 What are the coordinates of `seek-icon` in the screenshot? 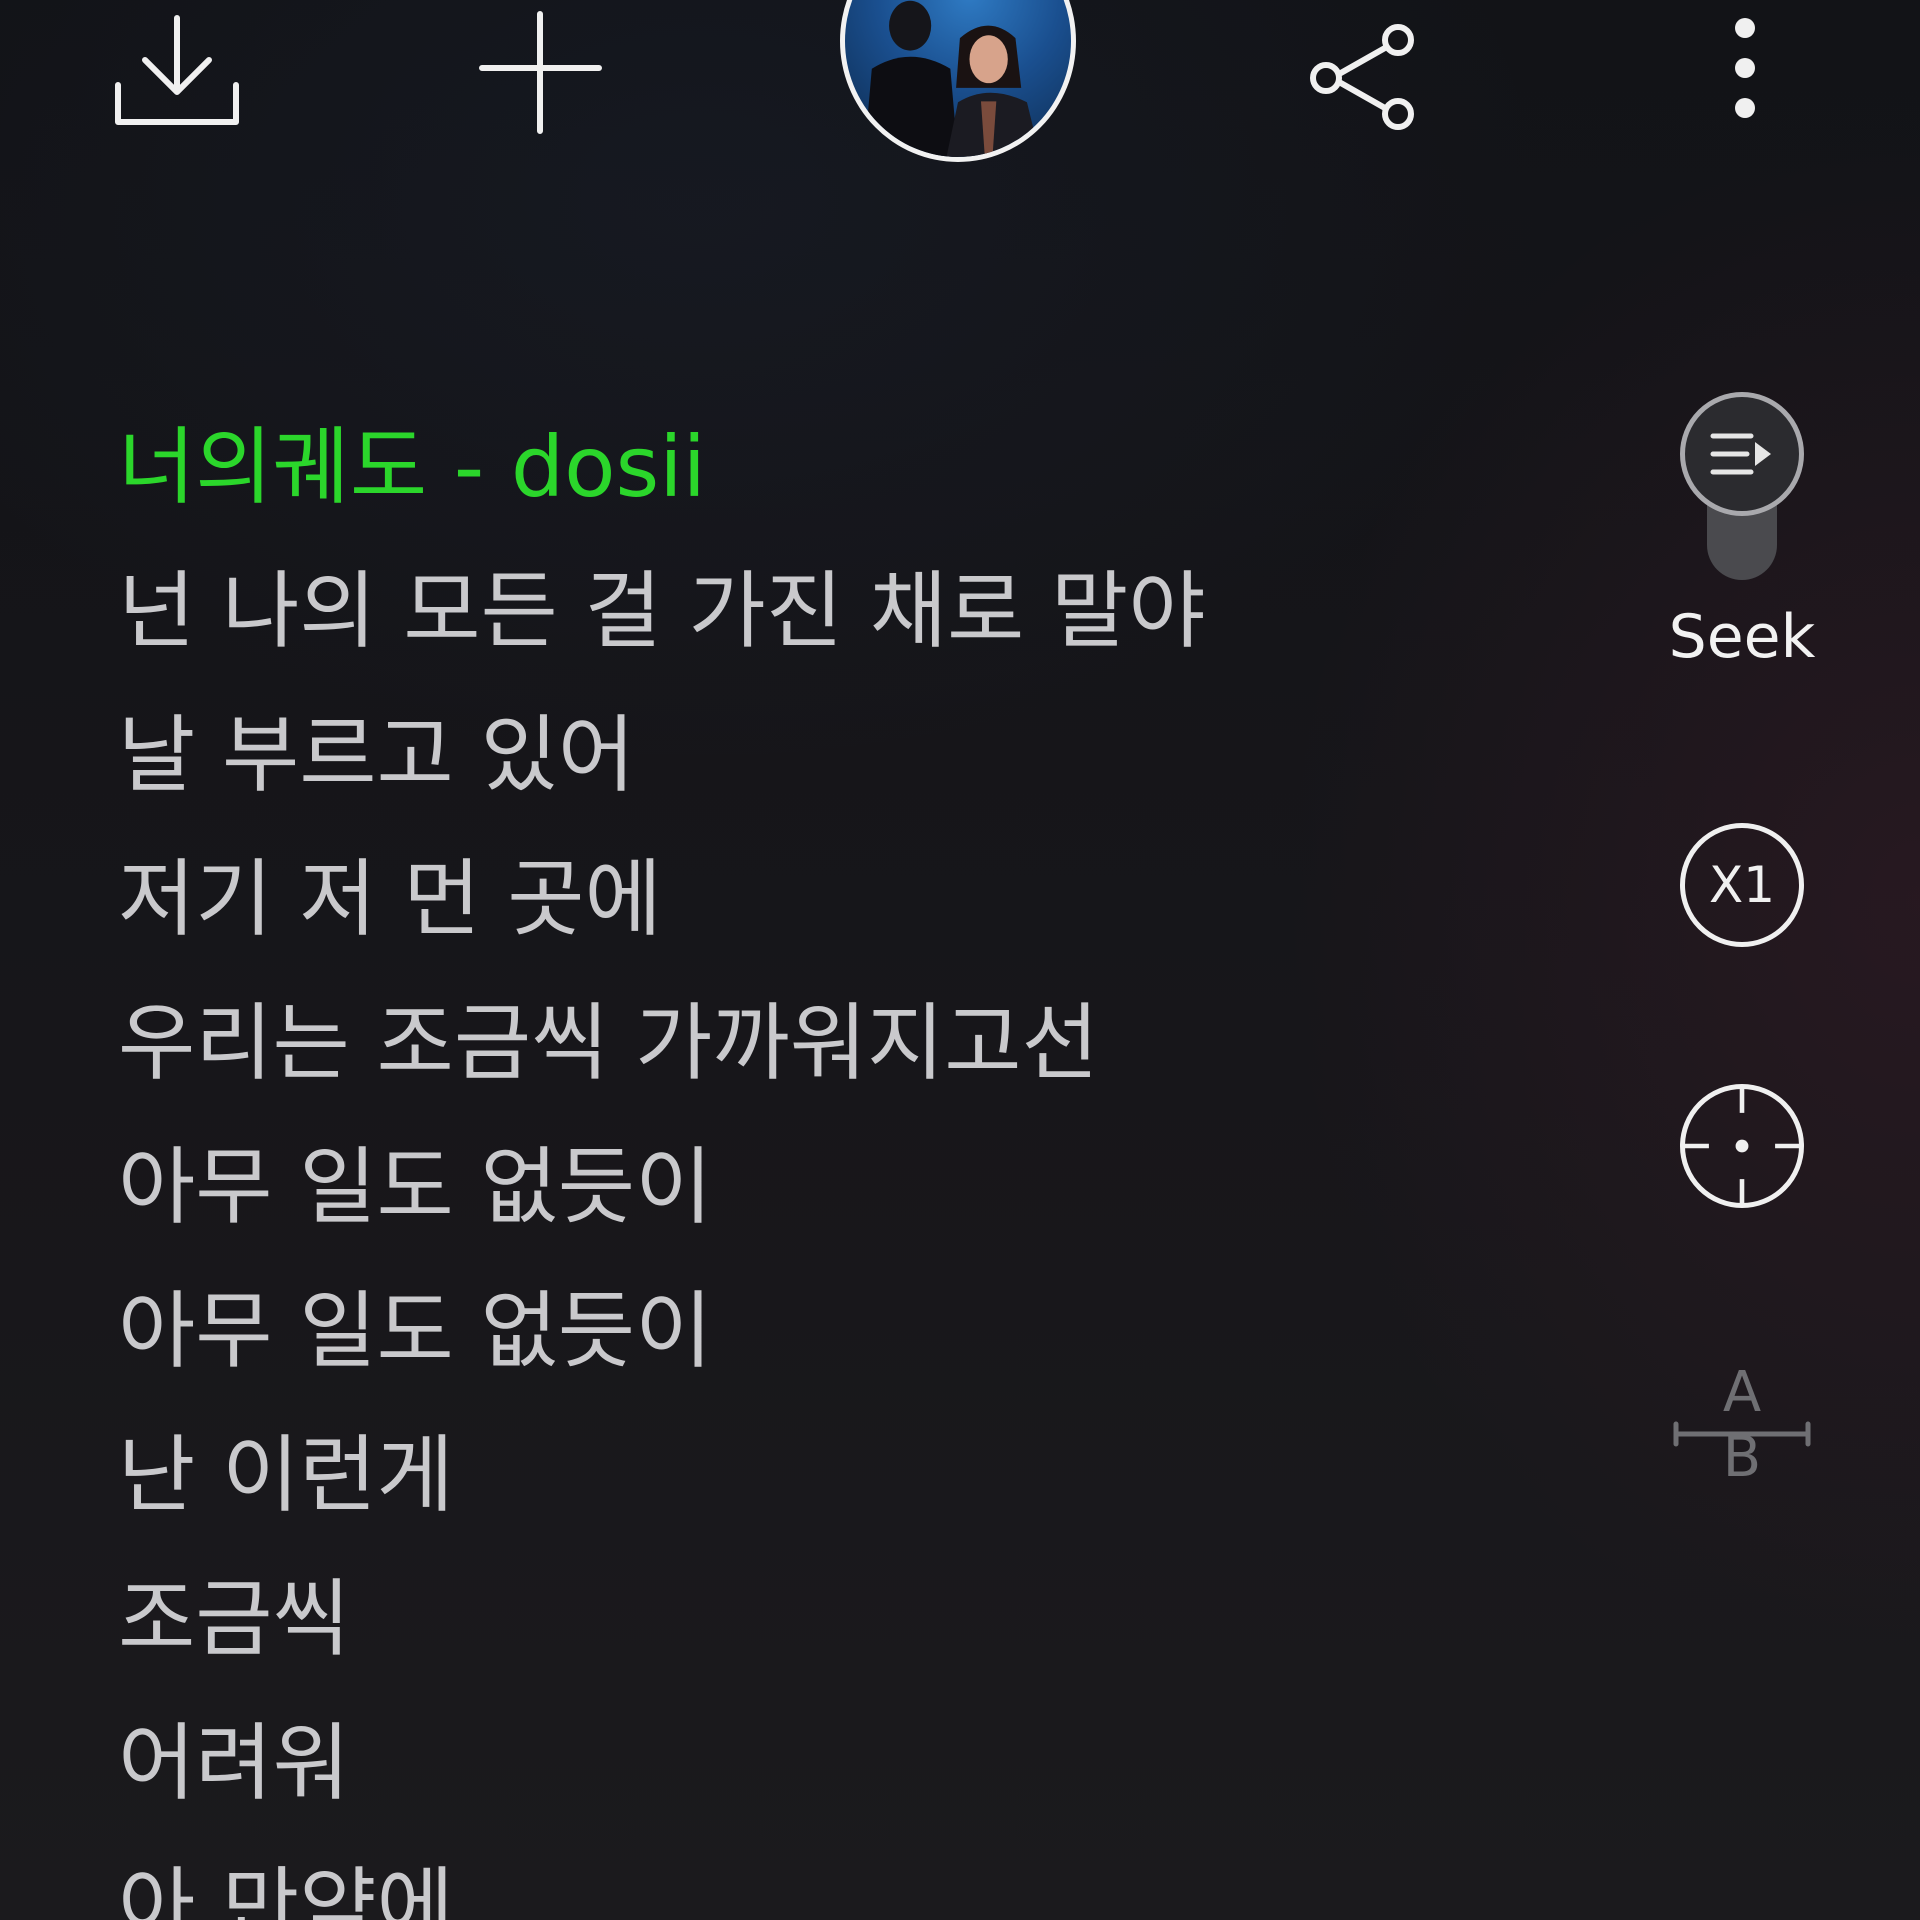 It's located at (1740, 454).